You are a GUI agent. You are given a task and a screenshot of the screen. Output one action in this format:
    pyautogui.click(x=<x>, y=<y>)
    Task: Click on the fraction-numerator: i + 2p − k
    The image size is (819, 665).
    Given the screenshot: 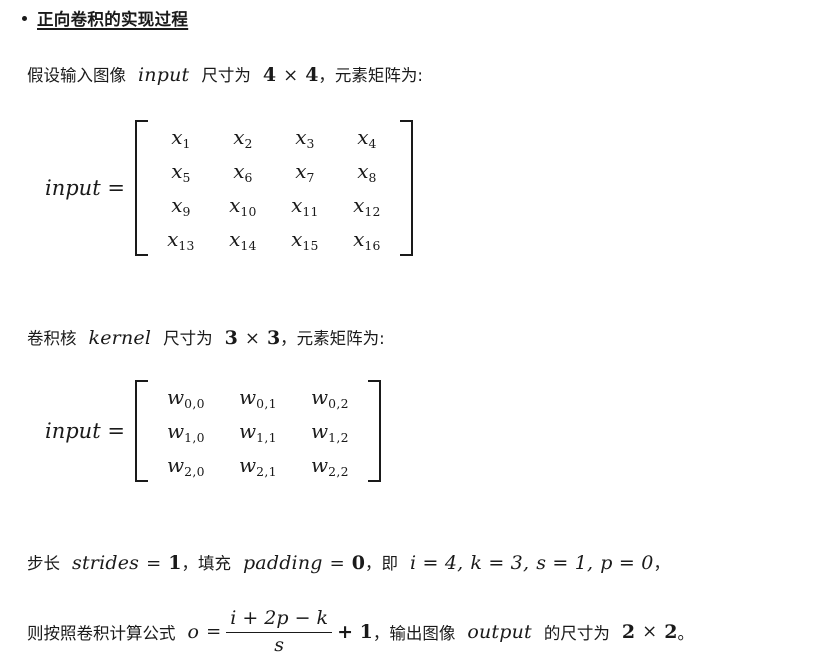 What is the action you would take?
    pyautogui.click(x=279, y=618)
    